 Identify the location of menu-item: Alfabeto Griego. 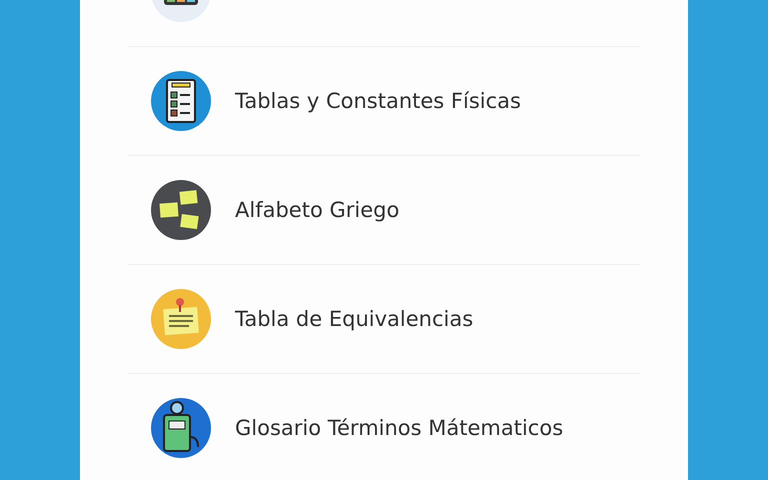
(317, 210).